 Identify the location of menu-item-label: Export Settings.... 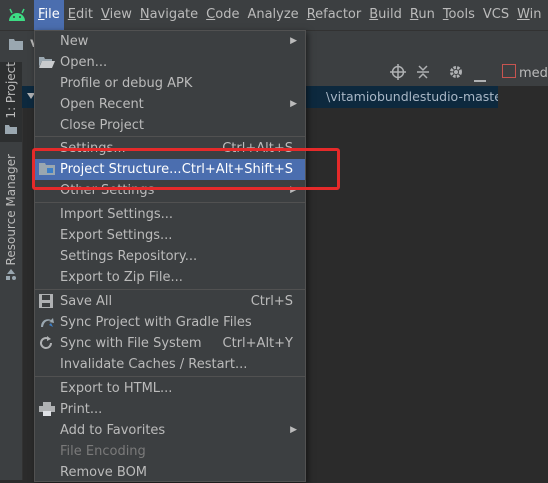
(116, 235).